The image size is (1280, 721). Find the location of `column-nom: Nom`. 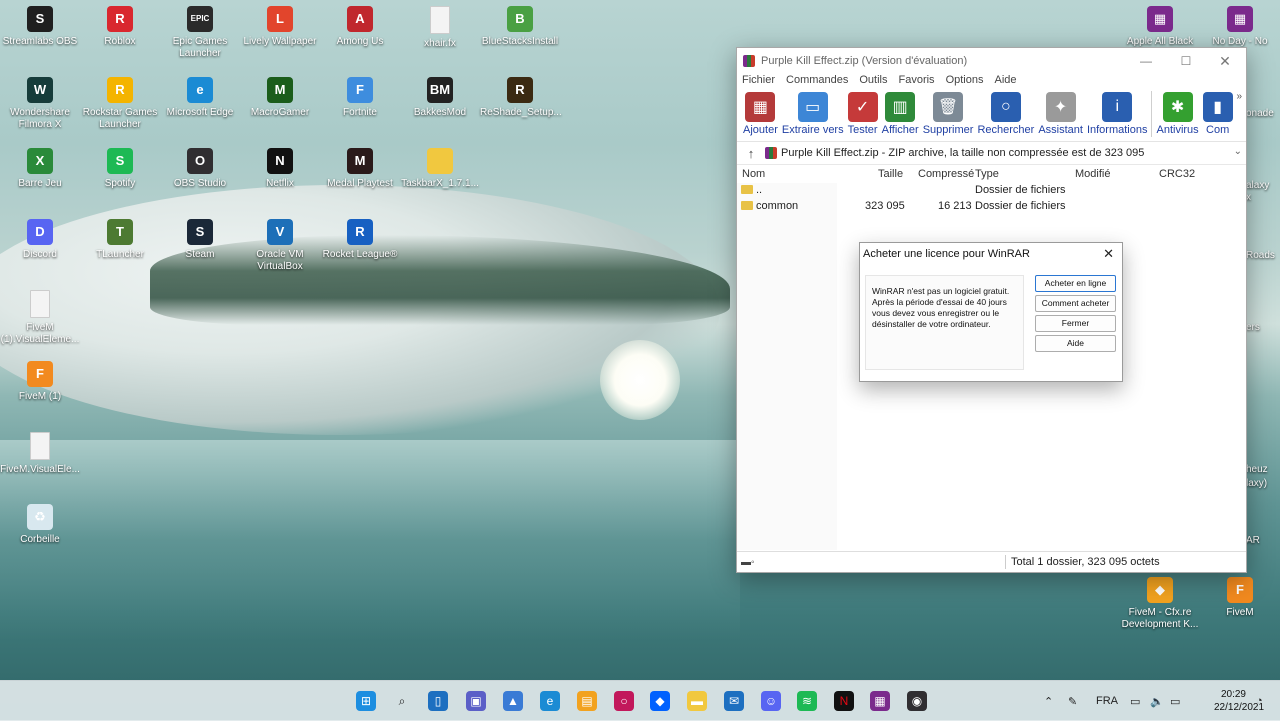

column-nom: Nom is located at coordinates (753, 174).